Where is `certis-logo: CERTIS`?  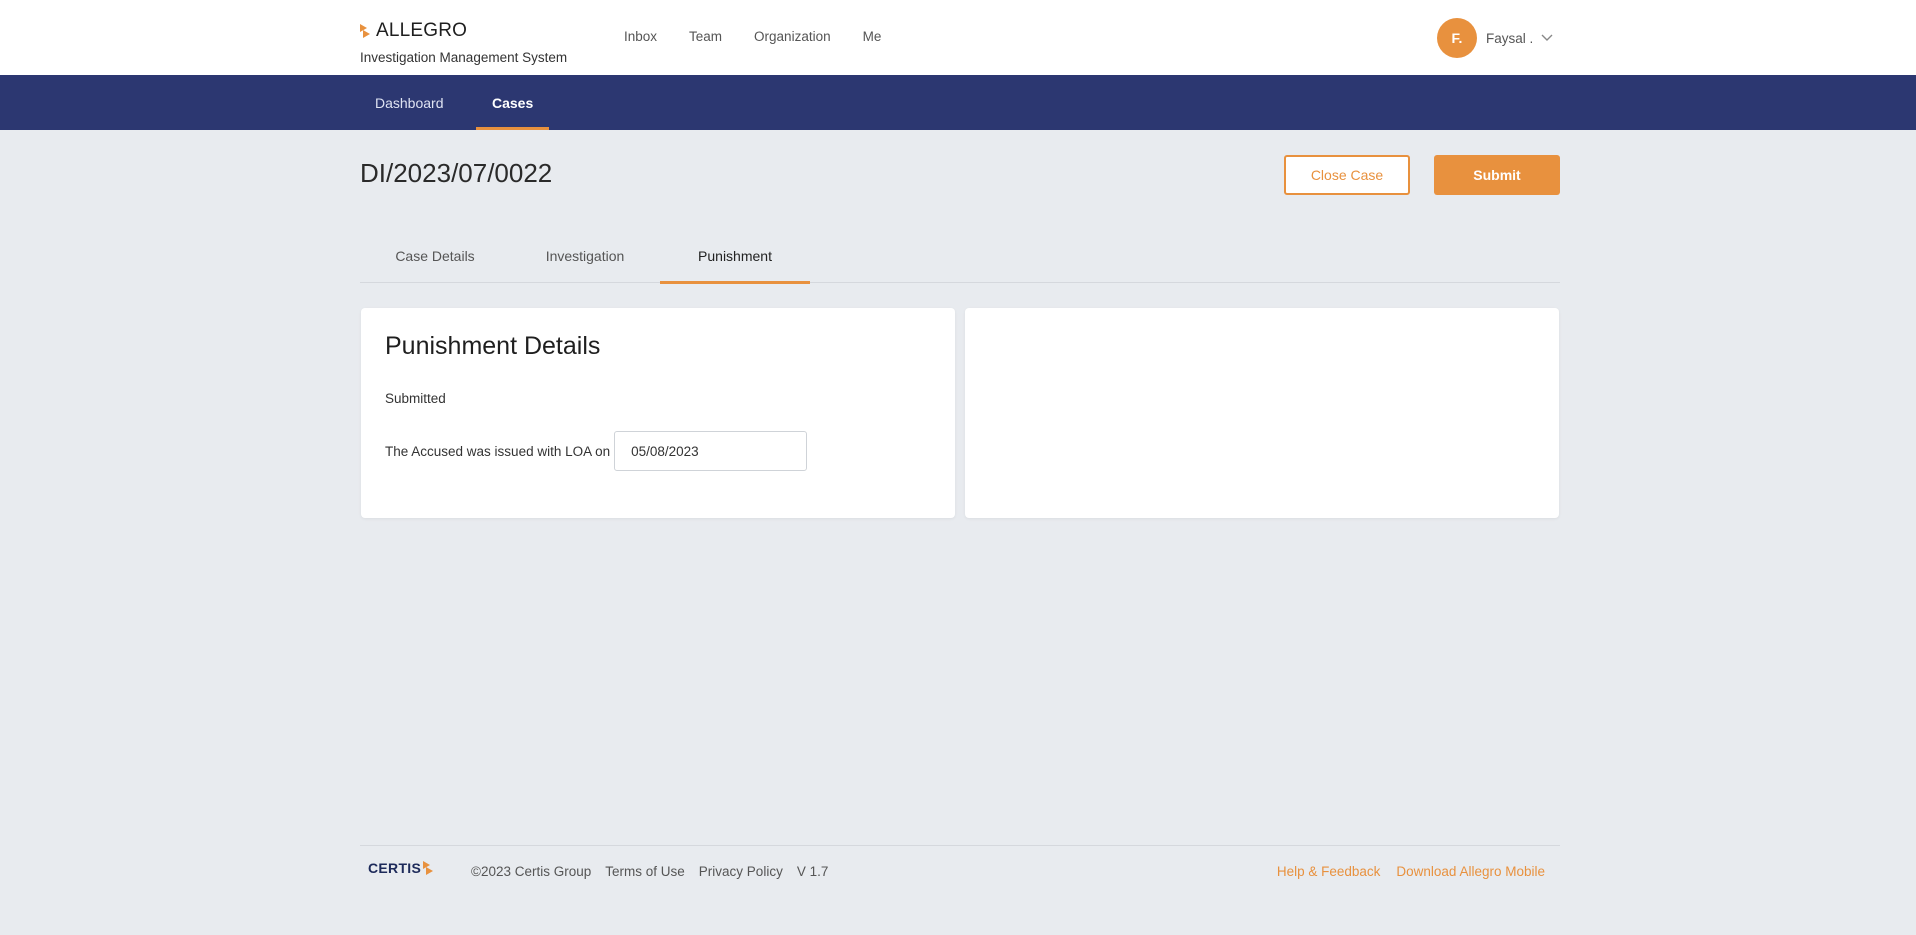
certis-logo: CERTIS is located at coordinates (401, 868).